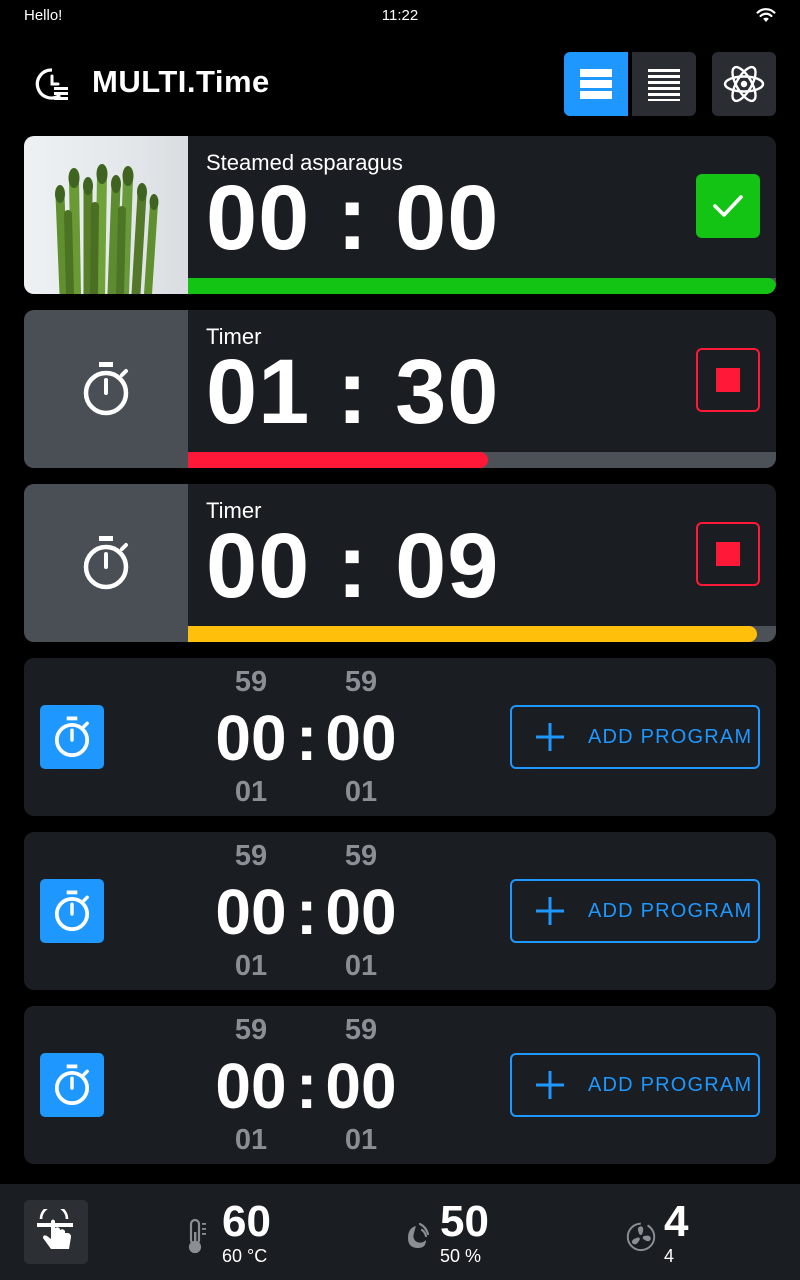 The height and width of the screenshot is (1280, 800). What do you see at coordinates (107, 229) in the screenshot?
I see `asparagus-image-icon` at bounding box center [107, 229].